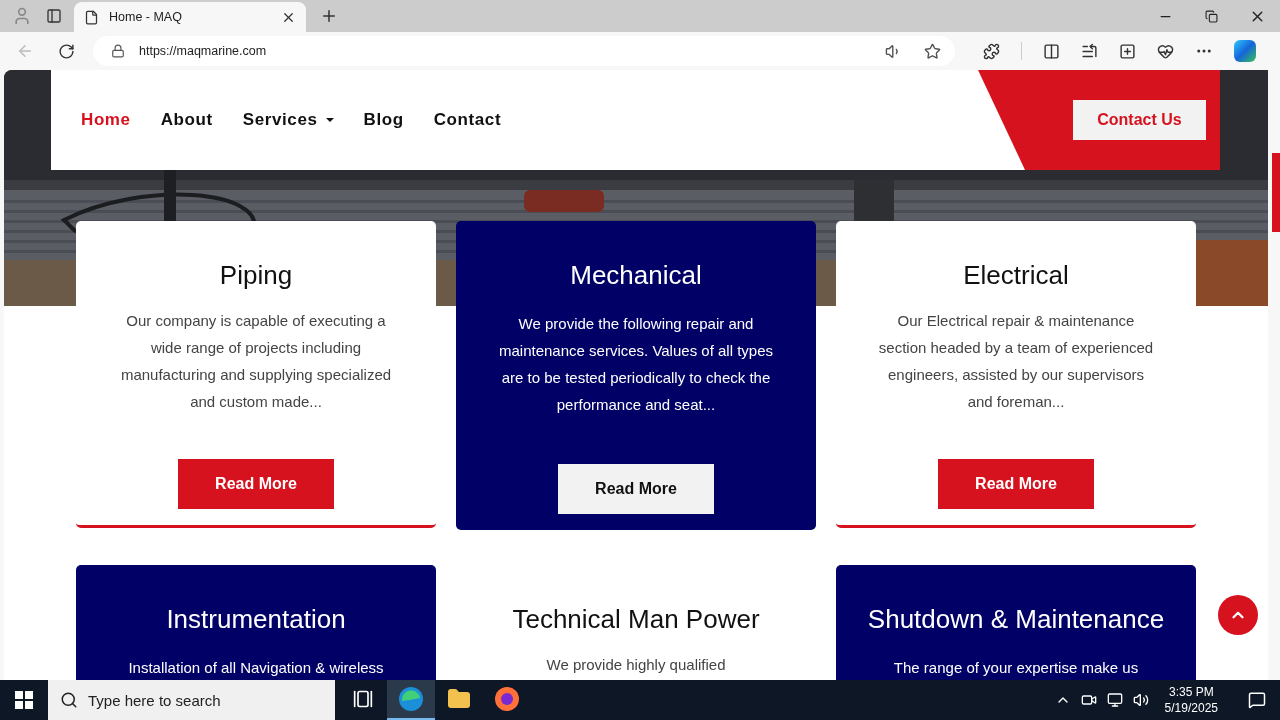 The image size is (1280, 720). Describe the element at coordinates (932, 51) in the screenshot. I see `star-icon` at that location.